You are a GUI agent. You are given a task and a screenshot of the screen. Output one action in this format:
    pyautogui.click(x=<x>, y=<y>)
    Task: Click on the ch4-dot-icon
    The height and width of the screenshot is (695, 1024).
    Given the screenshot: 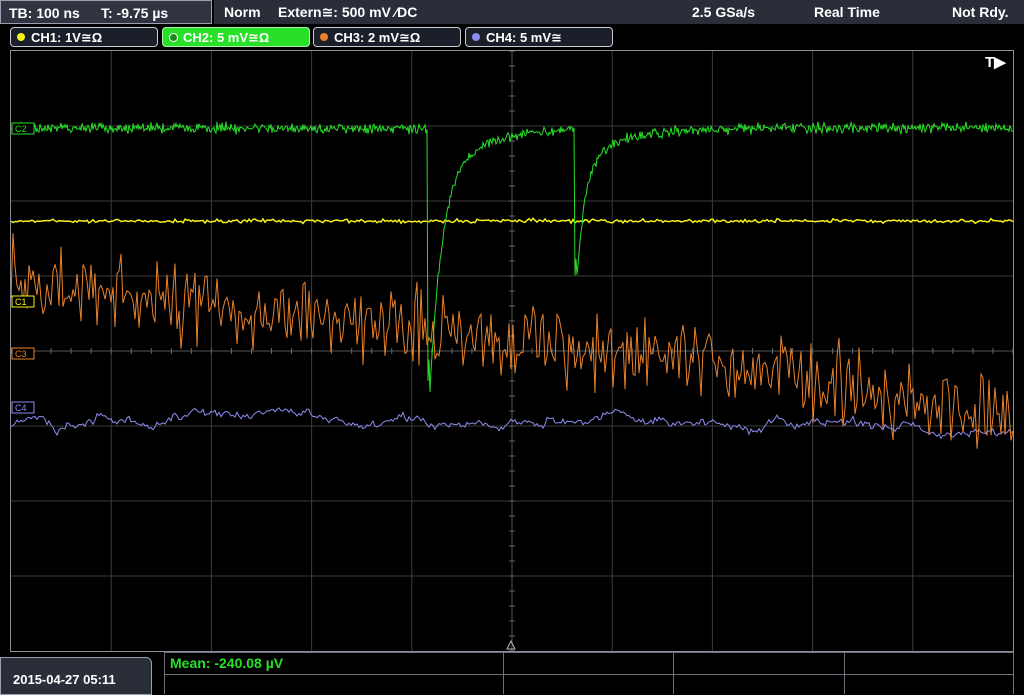 What is the action you would take?
    pyautogui.click(x=476, y=37)
    